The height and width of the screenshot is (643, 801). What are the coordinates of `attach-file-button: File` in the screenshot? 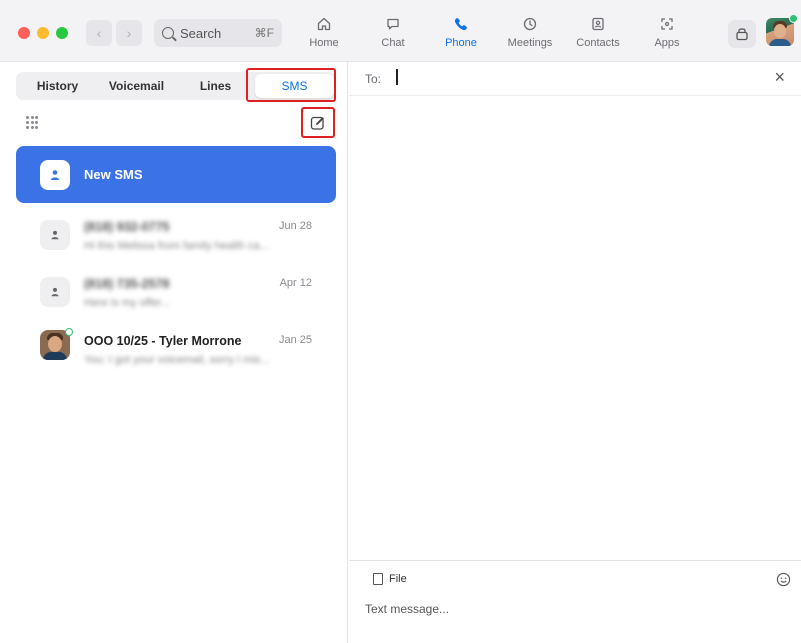 It's located at (390, 579).